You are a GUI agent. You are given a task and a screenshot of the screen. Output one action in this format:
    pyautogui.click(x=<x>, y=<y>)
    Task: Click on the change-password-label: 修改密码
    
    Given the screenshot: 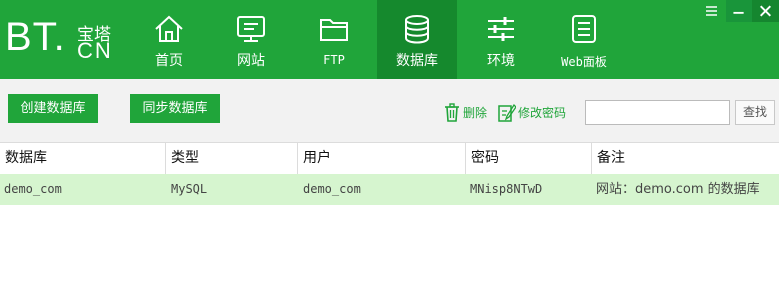 What is the action you would take?
    pyautogui.click(x=542, y=113)
    